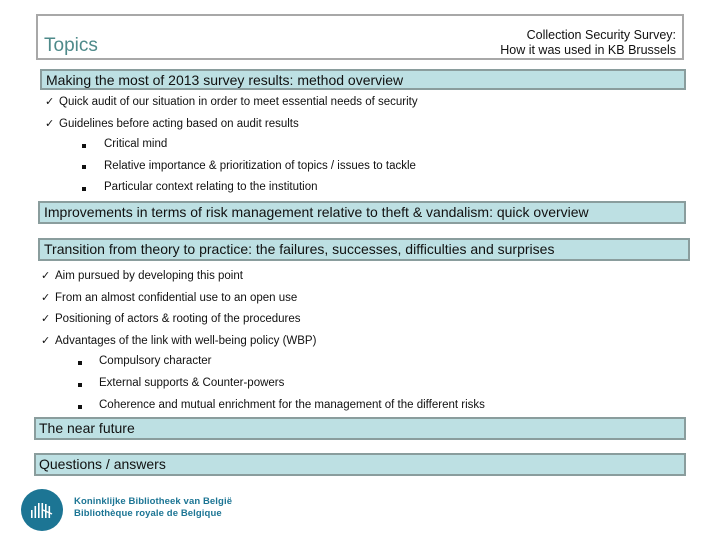 This screenshot has height=540, width=720. Describe the element at coordinates (360, 464) in the screenshot. I see `section-questions-answers: Questions / answers` at that location.